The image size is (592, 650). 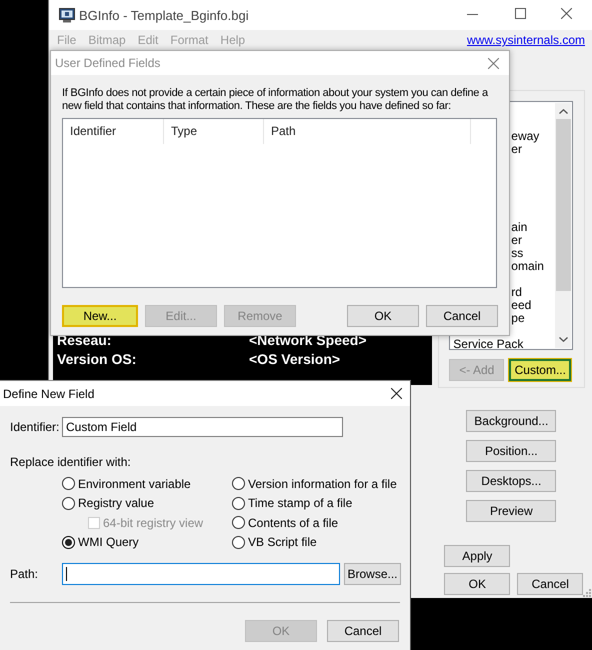 What do you see at coordinates (48, 393) in the screenshot?
I see `dialog-title: Define New Field` at bounding box center [48, 393].